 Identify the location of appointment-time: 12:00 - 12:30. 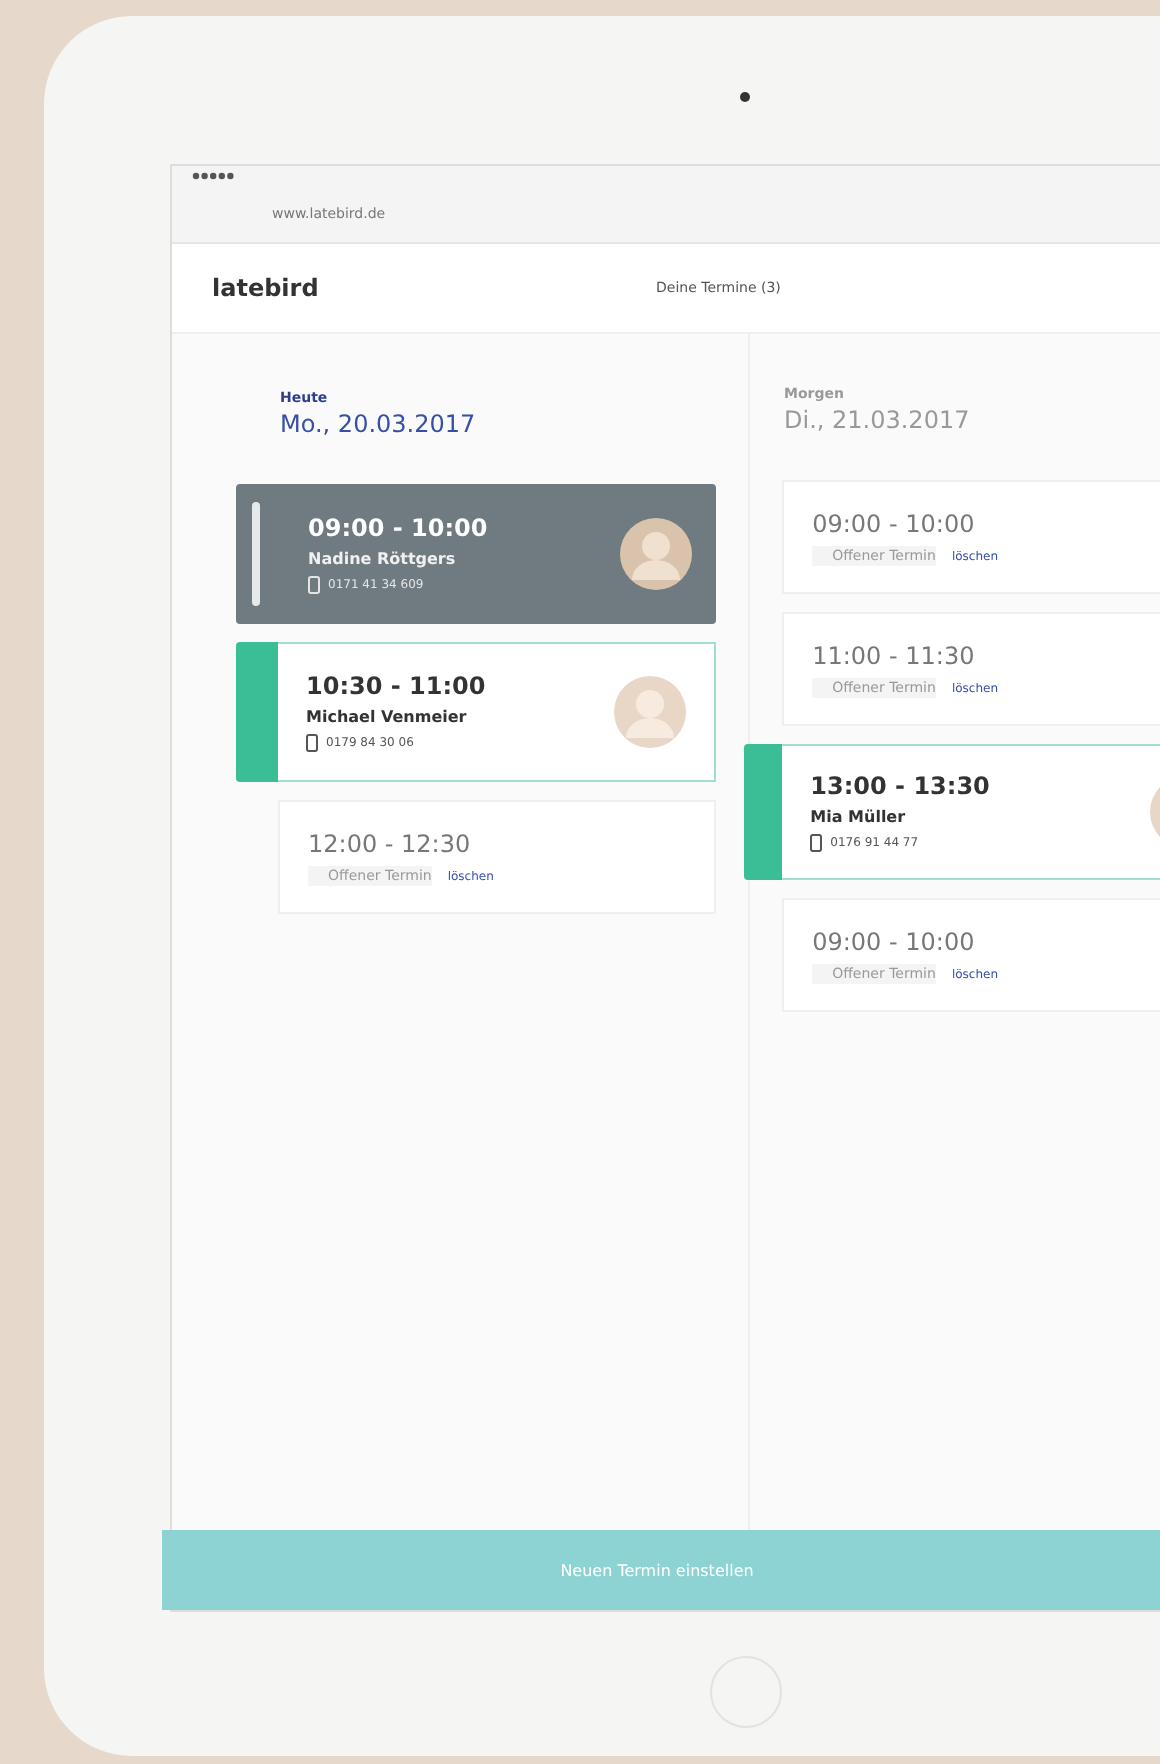
(390, 843).